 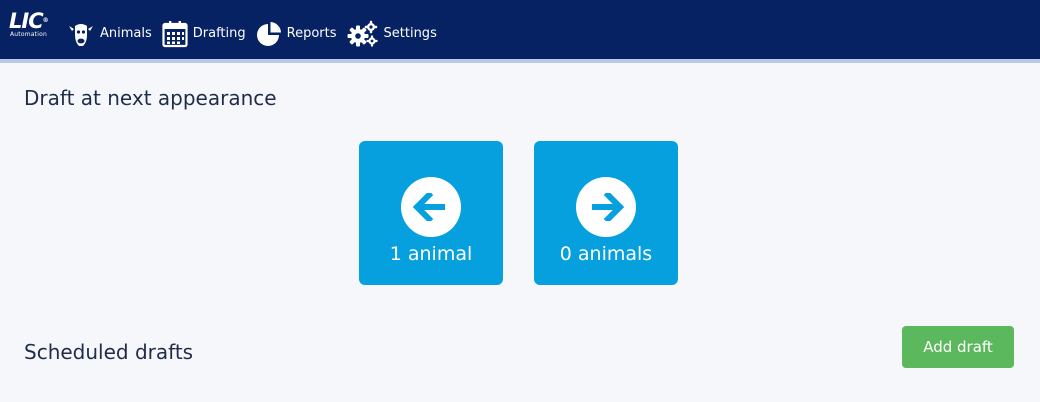 I want to click on calendar-icon, so click(x=175, y=34).